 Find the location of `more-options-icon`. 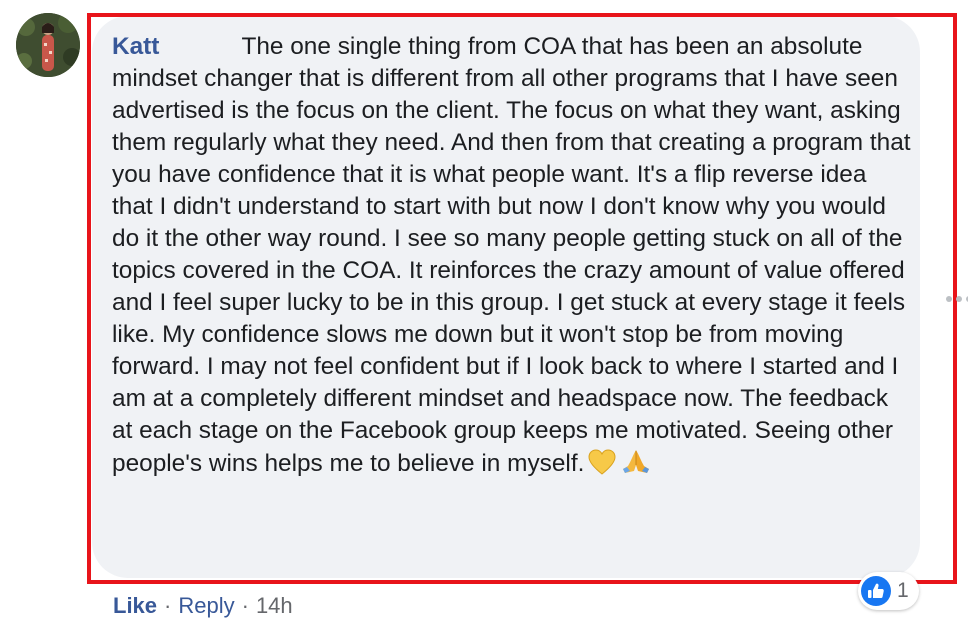

more-options-icon is located at coordinates (957, 299).